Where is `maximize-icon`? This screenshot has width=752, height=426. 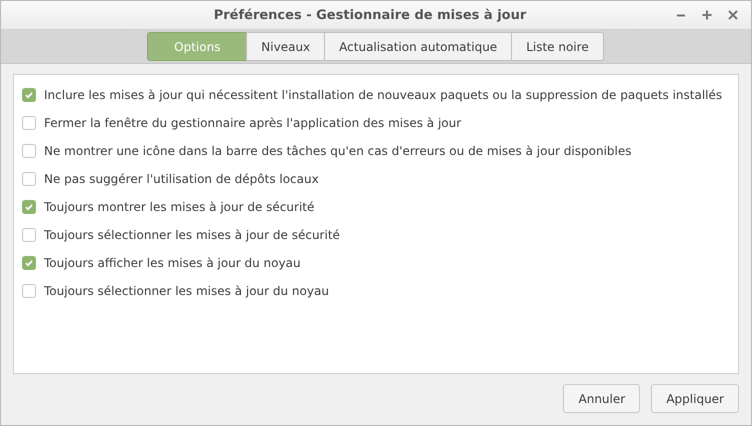 maximize-icon is located at coordinates (707, 15).